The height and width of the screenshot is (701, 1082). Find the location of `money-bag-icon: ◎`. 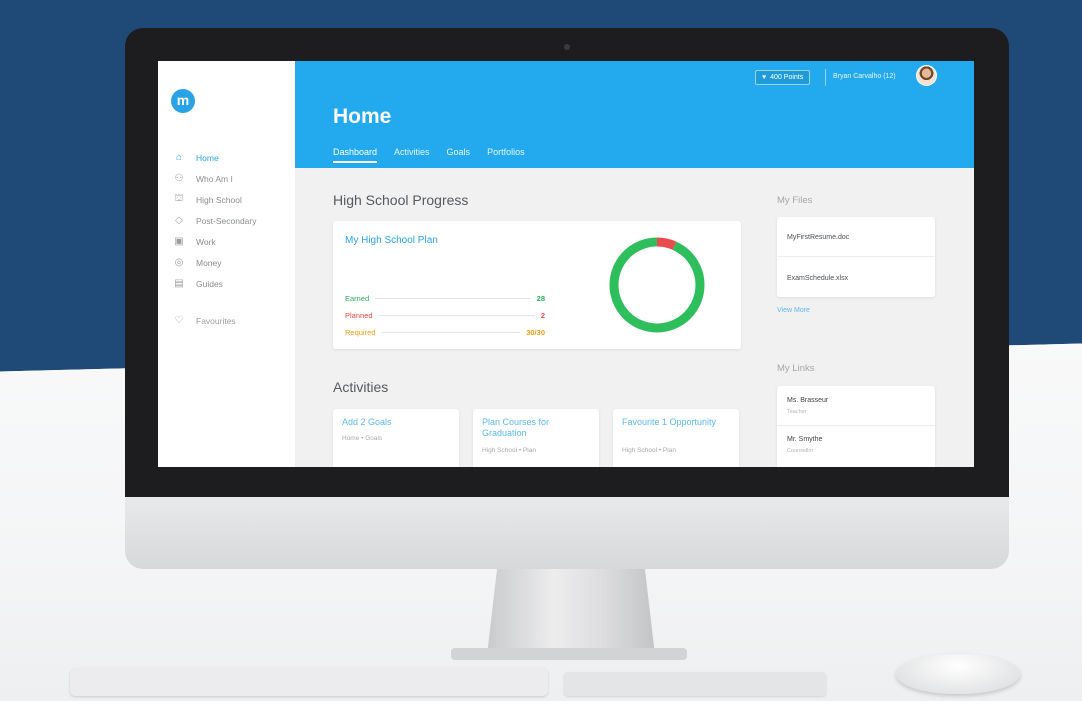

money-bag-icon: ◎ is located at coordinates (179, 262).